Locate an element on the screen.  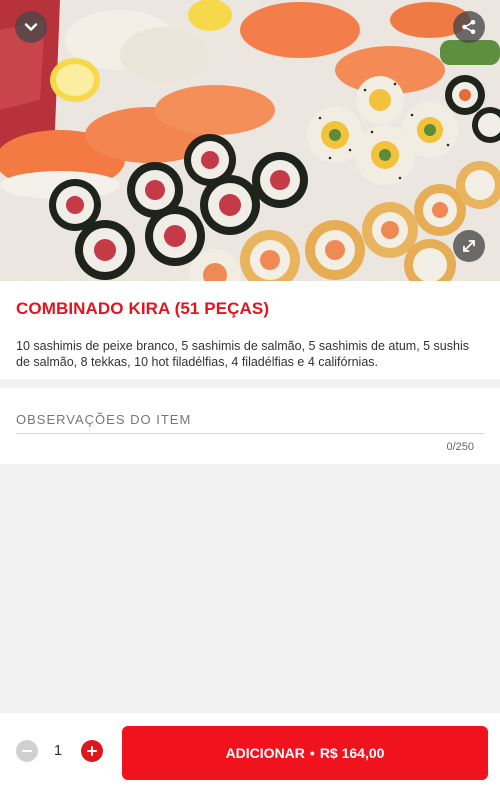
expand-icon is located at coordinates (469, 246).